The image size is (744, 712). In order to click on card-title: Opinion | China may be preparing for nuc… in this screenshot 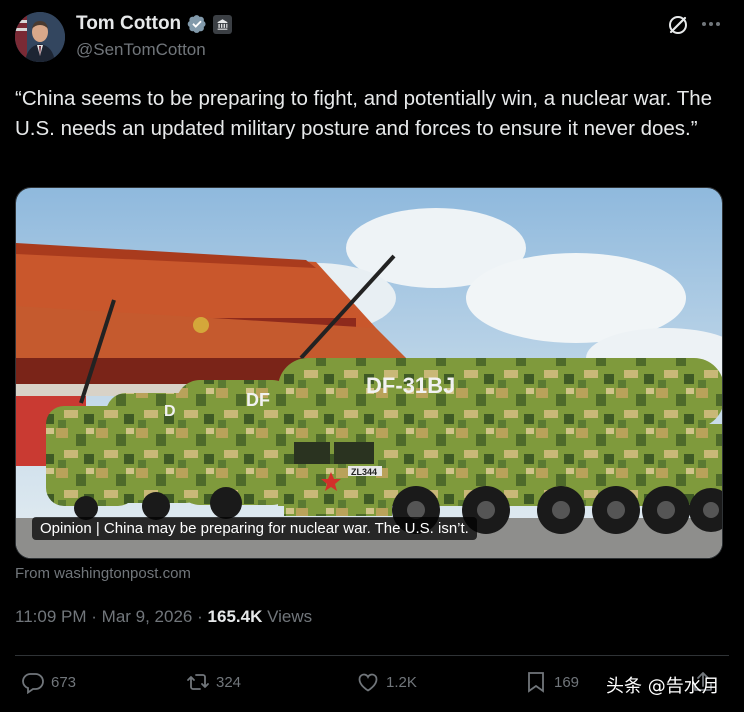, I will do `click(254, 528)`.